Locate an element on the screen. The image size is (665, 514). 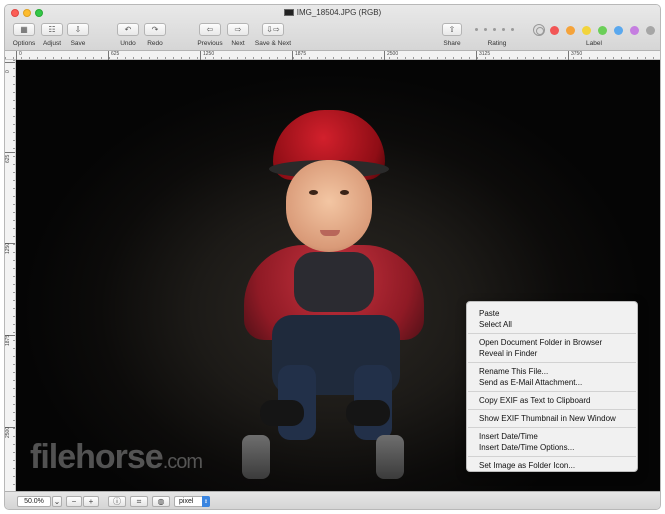
watermark: filehorse.com is located at coordinates (116, 457).